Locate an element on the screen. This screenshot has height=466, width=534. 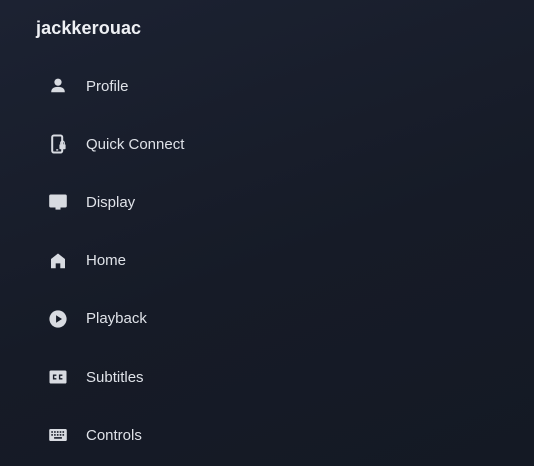
menu-item-home: Home is located at coordinates (267, 261).